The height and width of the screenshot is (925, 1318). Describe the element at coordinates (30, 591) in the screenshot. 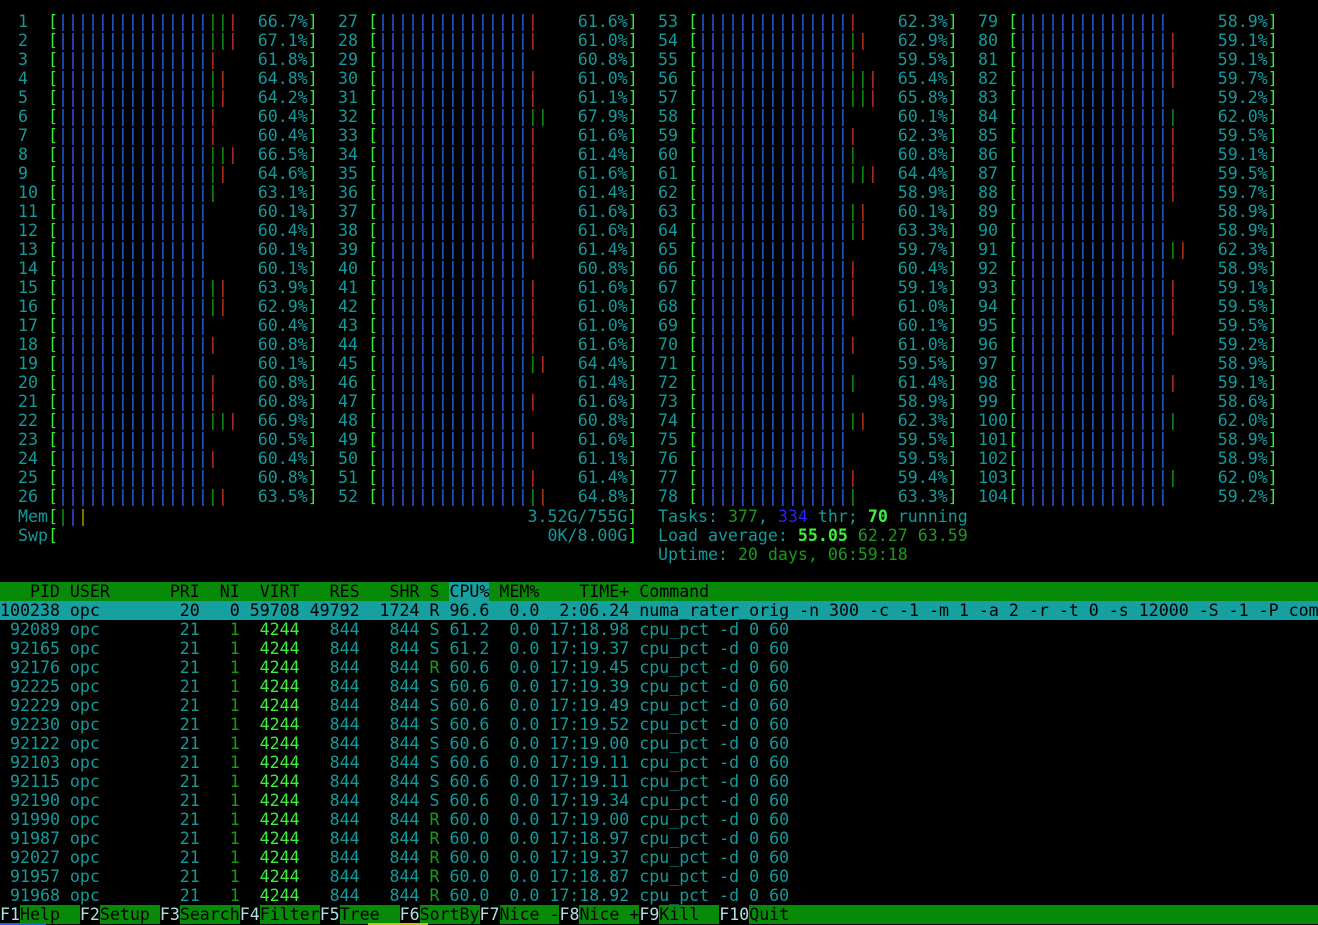

I see `column-header-pid: PID` at that location.